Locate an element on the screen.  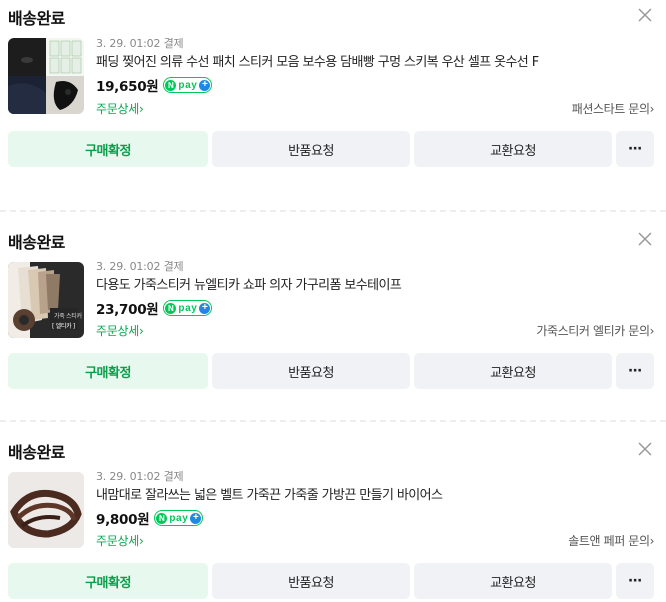
thumb-caption: 가죽 스티커 is located at coordinates (68, 316).